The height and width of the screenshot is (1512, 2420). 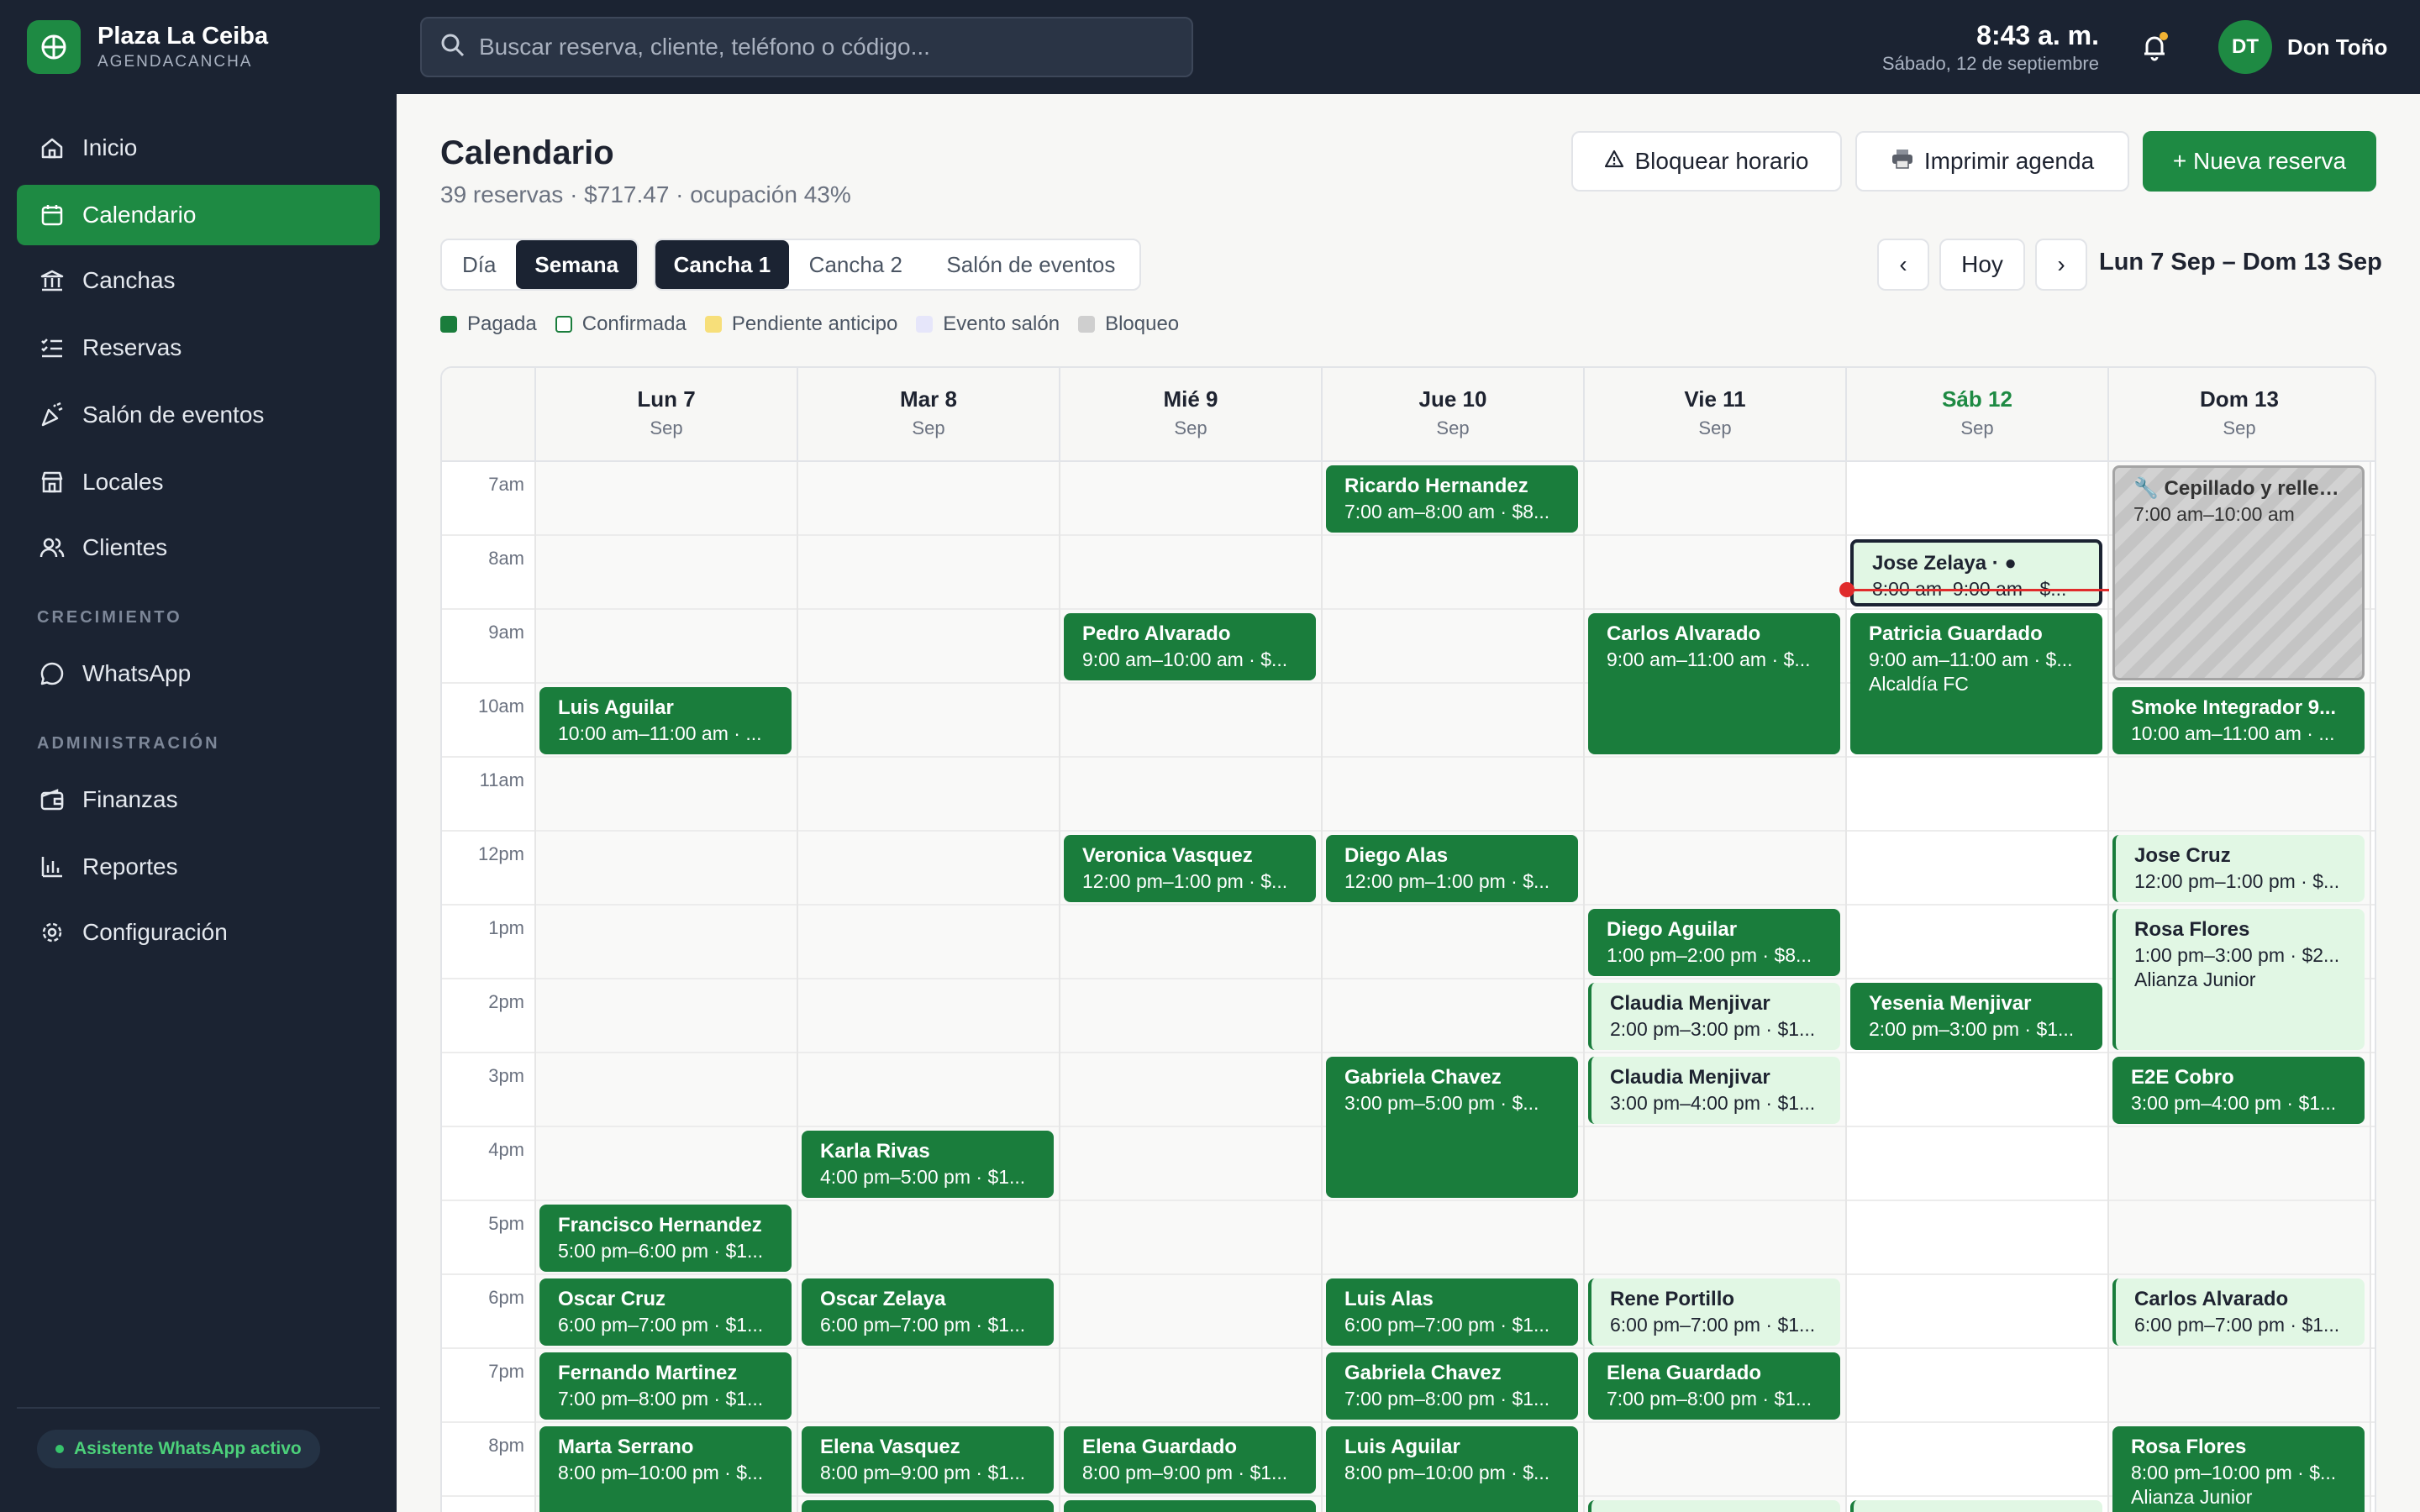 What do you see at coordinates (1714, 415) in the screenshot?
I see `day-header: Vie 11 Sep` at bounding box center [1714, 415].